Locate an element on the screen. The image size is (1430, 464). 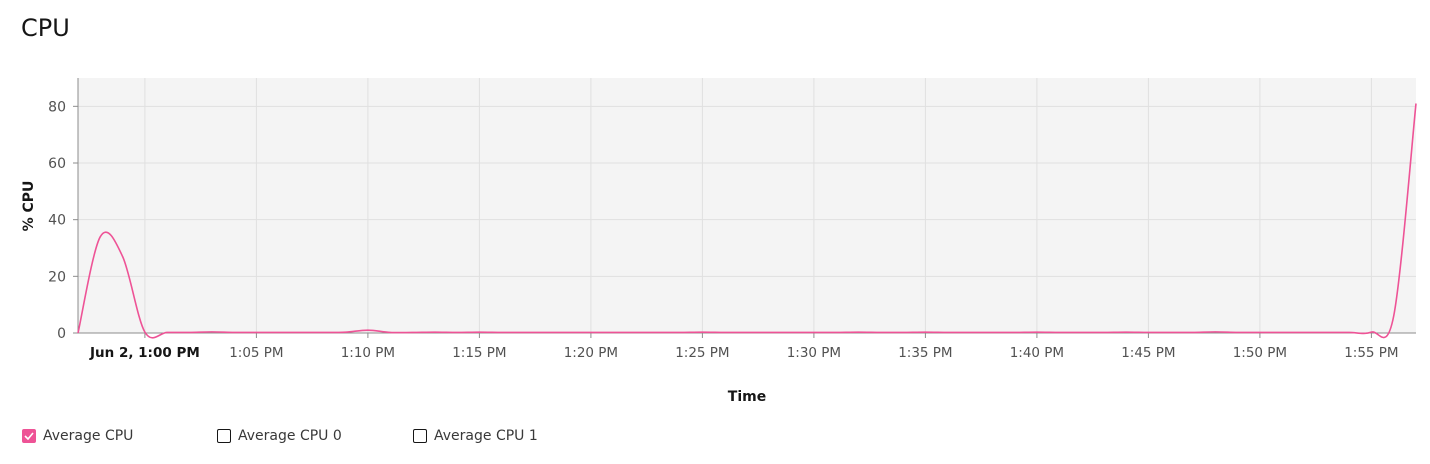
x-tick-label: 1:50 PM is located at coordinates (1260, 353).